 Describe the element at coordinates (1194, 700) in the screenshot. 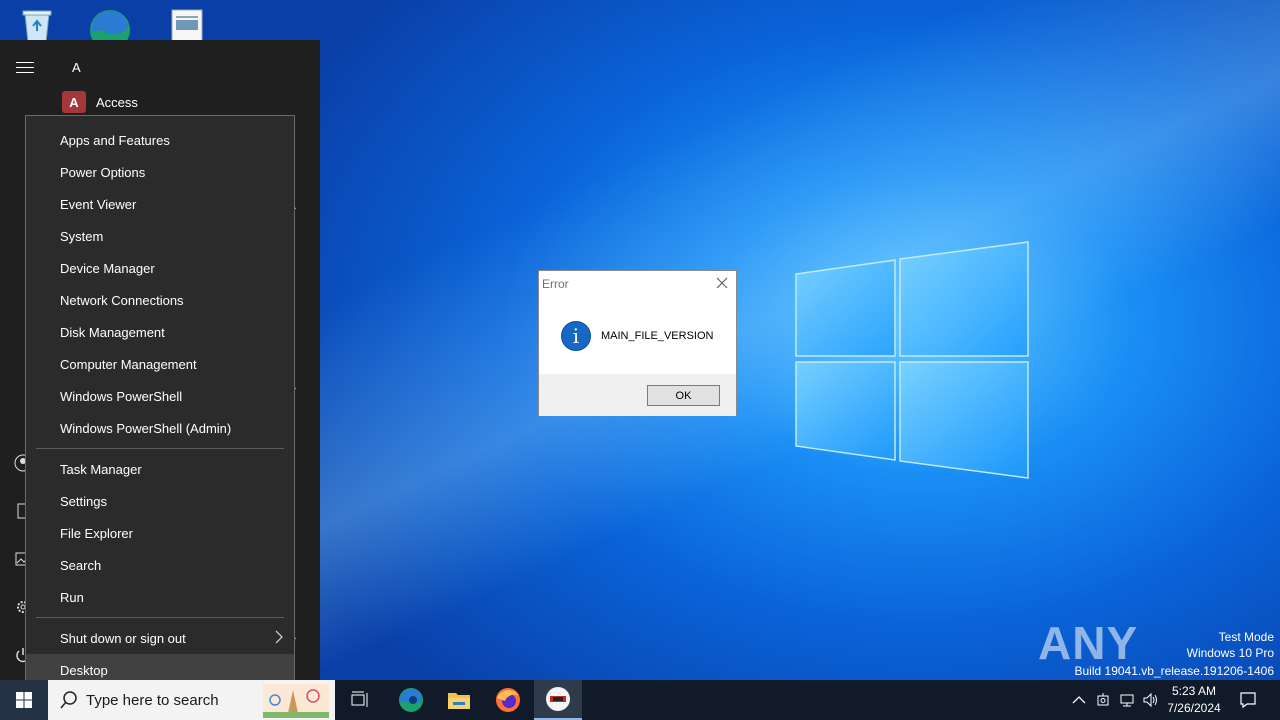

I see `taskbar-clock: 5:23 AM 7/26/2024` at that location.